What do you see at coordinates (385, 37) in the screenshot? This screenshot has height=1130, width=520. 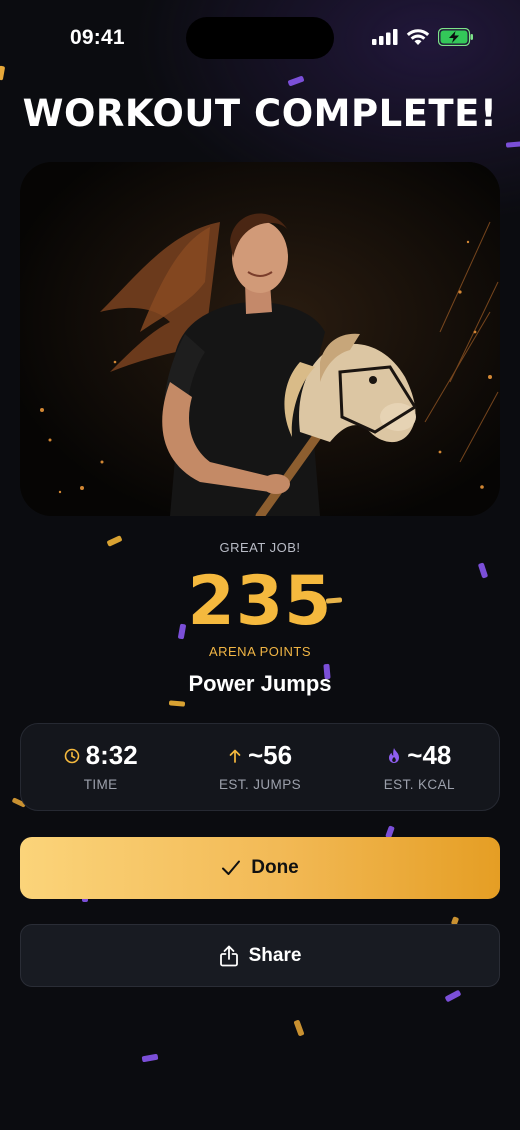 I see `cellular-signal-icon` at bounding box center [385, 37].